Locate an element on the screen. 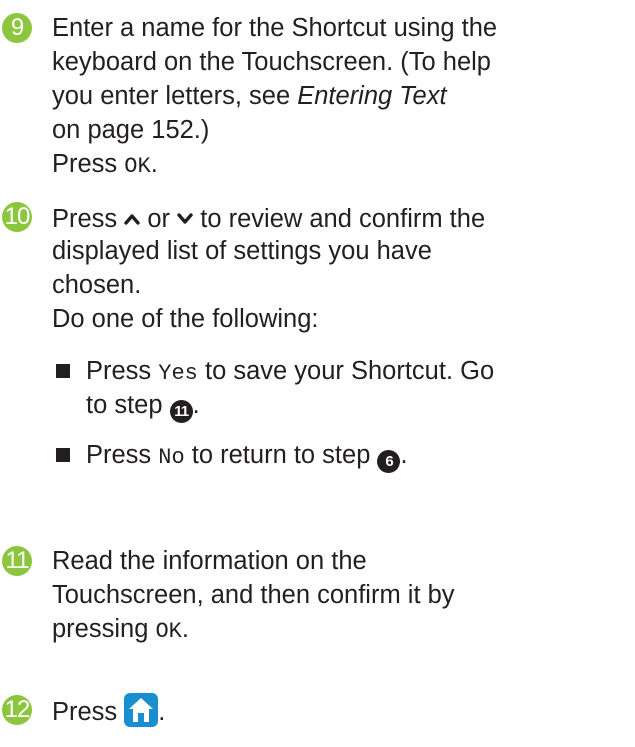 The width and height of the screenshot is (635, 747). step-text: to return to step is located at coordinates (281, 455).